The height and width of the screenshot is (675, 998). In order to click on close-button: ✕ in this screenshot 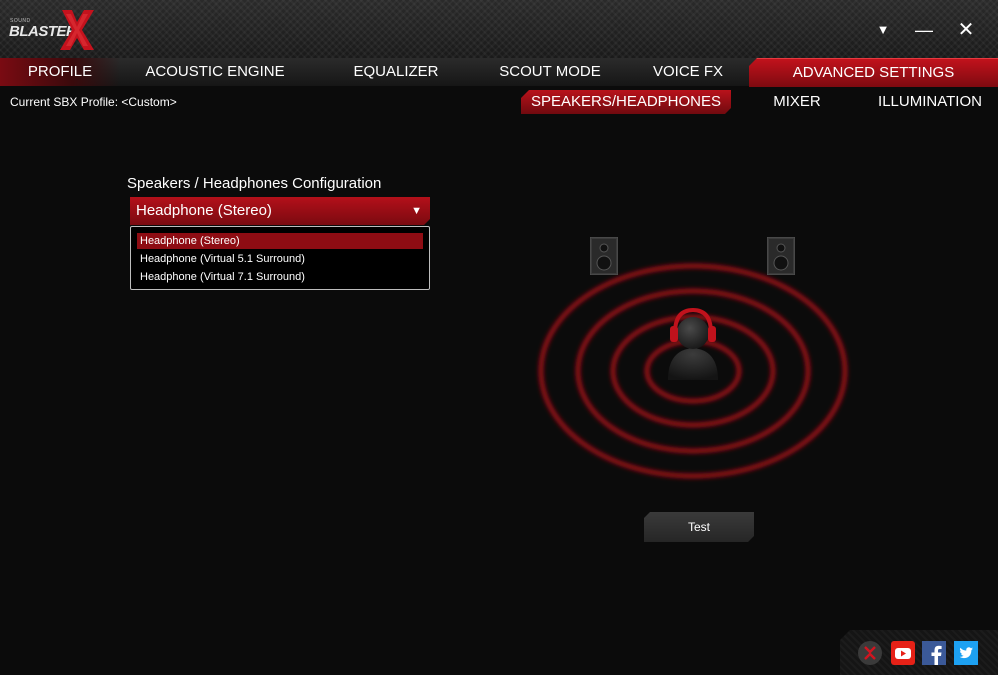, I will do `click(966, 30)`.